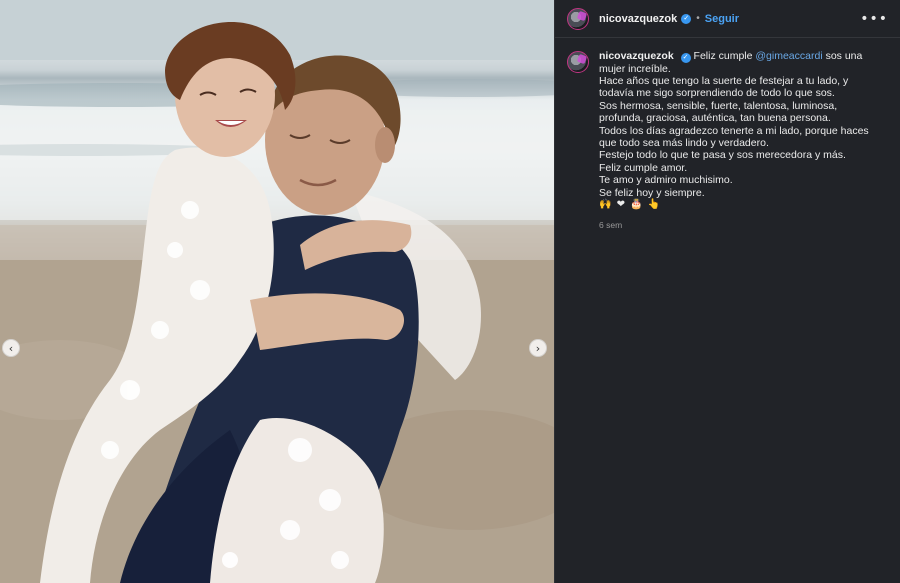 The width and height of the screenshot is (900, 583). I want to click on chevron-right-icon: ›, so click(538, 348).